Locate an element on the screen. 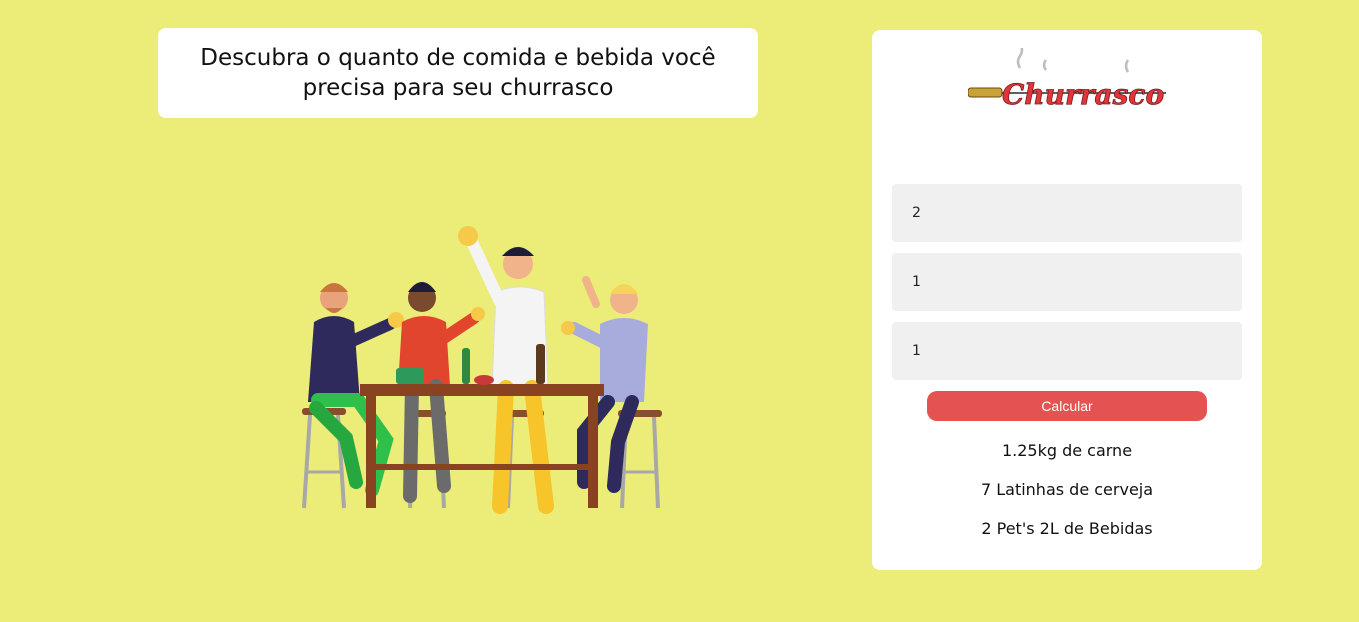 This screenshot has width=1359, height=622. person-right is located at coordinates (604, 384).